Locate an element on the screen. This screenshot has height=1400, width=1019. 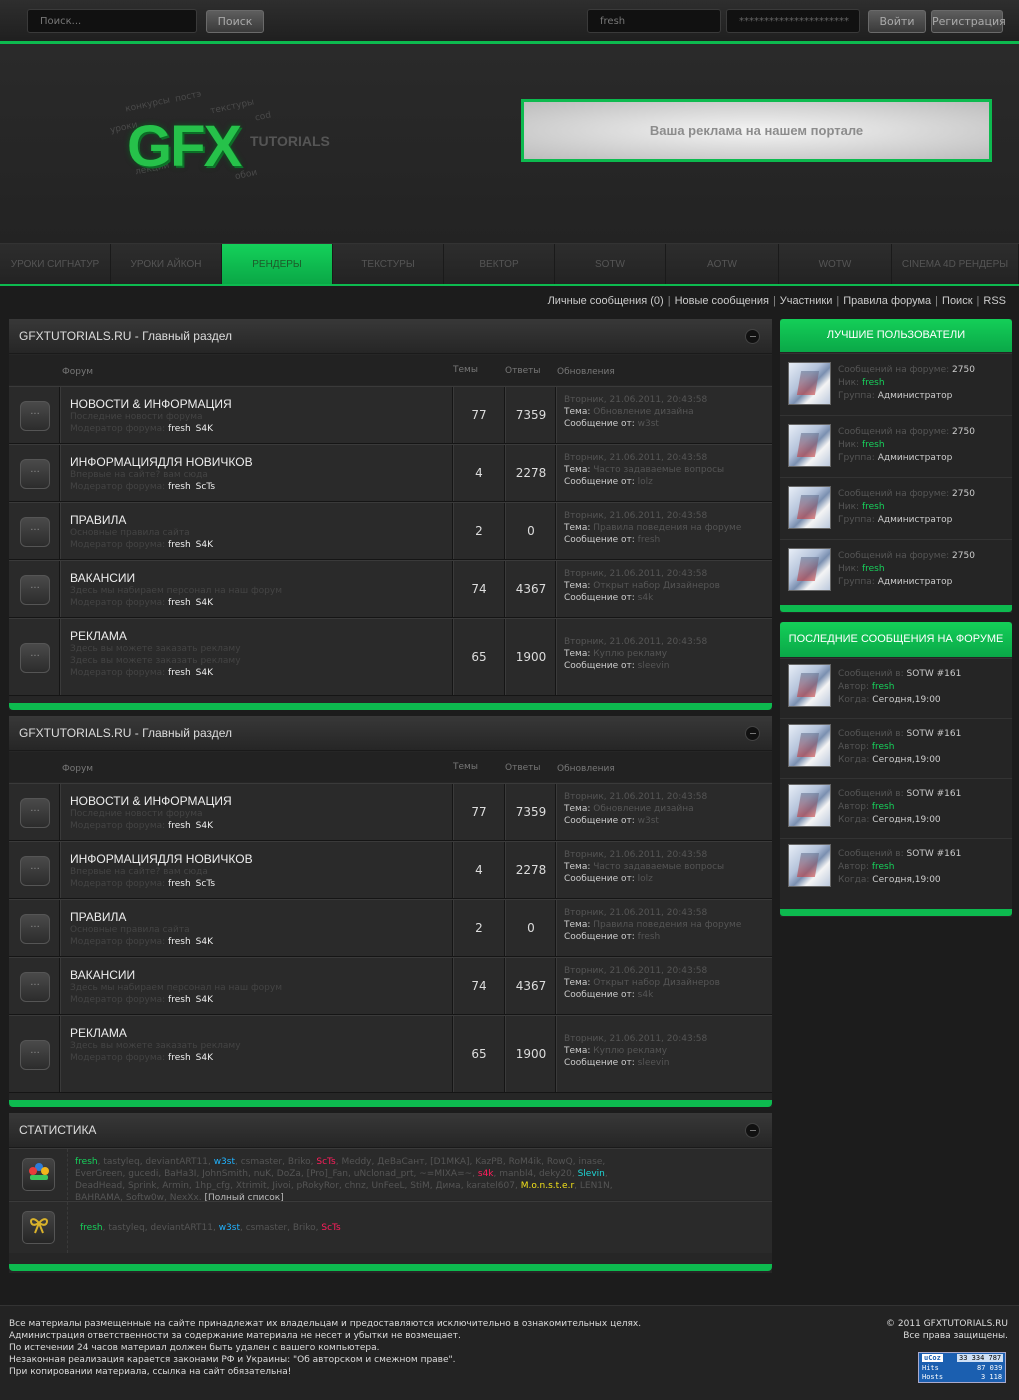
last-topic-link: Обновление дизайна is located at coordinates (643, 412).